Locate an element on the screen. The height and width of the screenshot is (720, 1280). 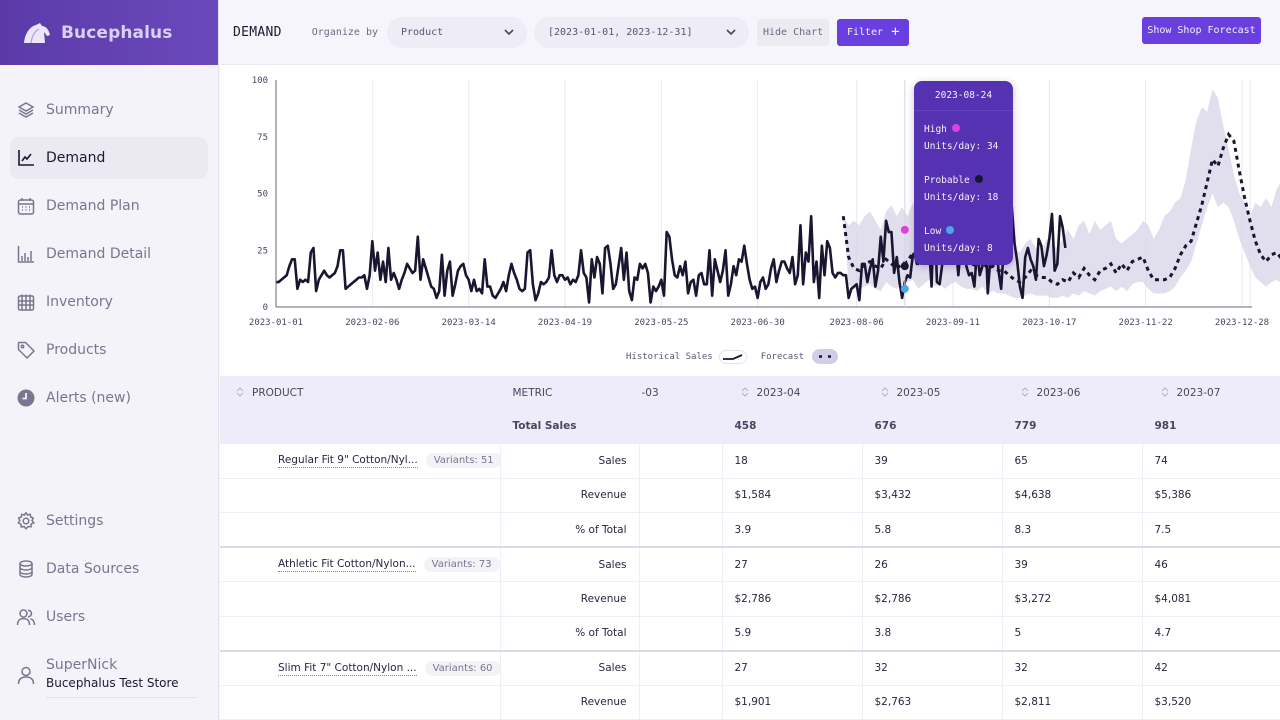
sidebar-item-label: Inventory is located at coordinates (79, 302).